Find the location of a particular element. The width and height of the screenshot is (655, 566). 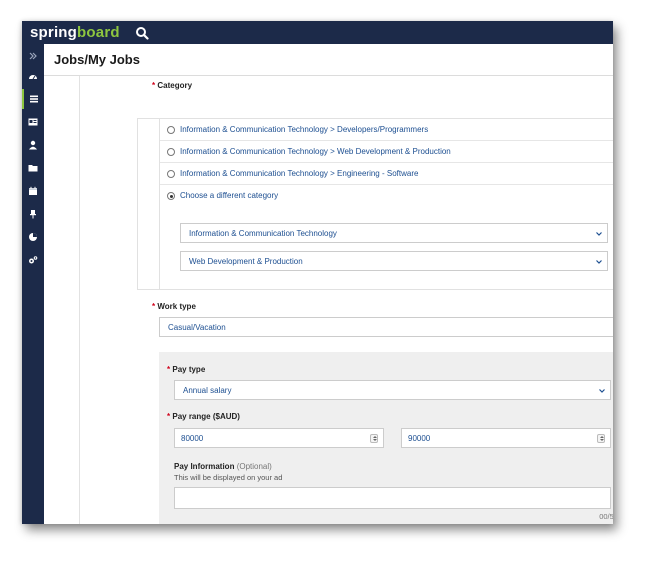

work-type-select: Casual/Vacation is located at coordinates (386, 327).